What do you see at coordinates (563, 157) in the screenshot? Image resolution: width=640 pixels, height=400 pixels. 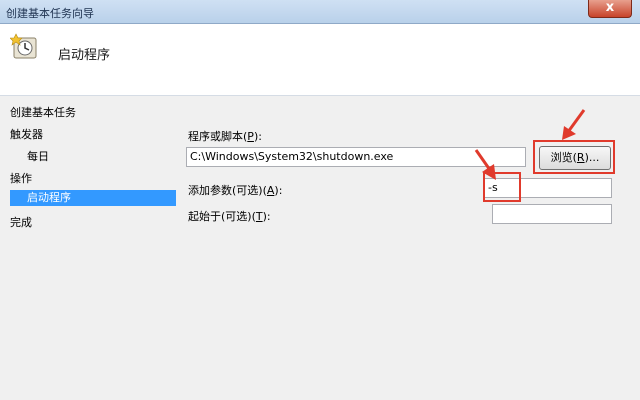 I see `browse-label-text: 浏览(` at bounding box center [563, 157].